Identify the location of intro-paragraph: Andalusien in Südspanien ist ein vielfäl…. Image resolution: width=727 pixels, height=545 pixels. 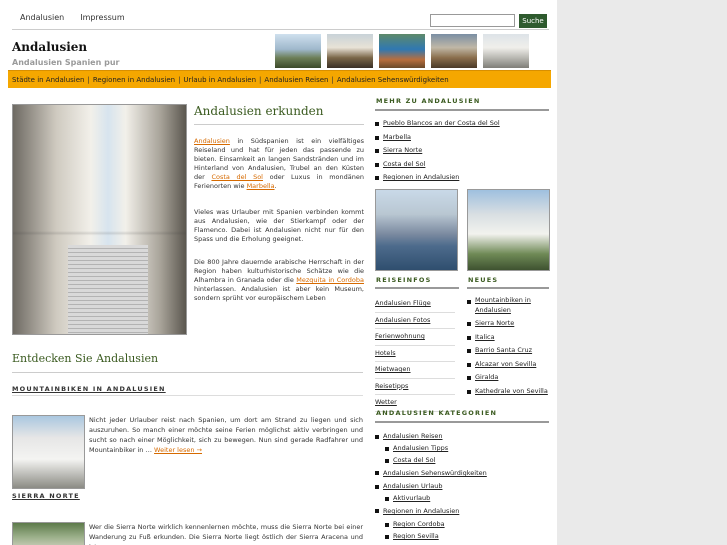
(279, 164).